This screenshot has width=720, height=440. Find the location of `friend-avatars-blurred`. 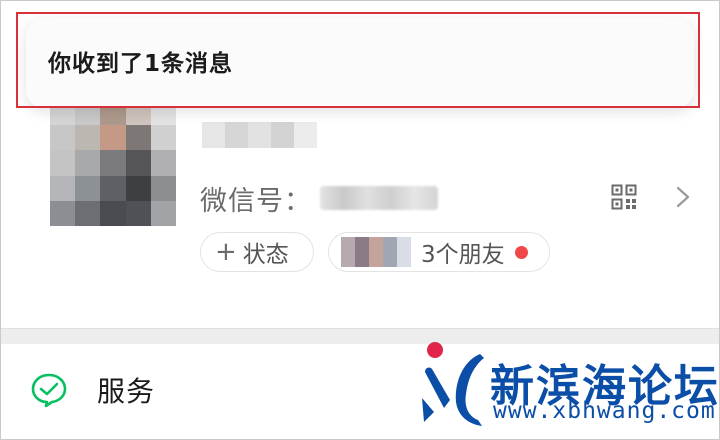

friend-avatars-blurred is located at coordinates (376, 252).